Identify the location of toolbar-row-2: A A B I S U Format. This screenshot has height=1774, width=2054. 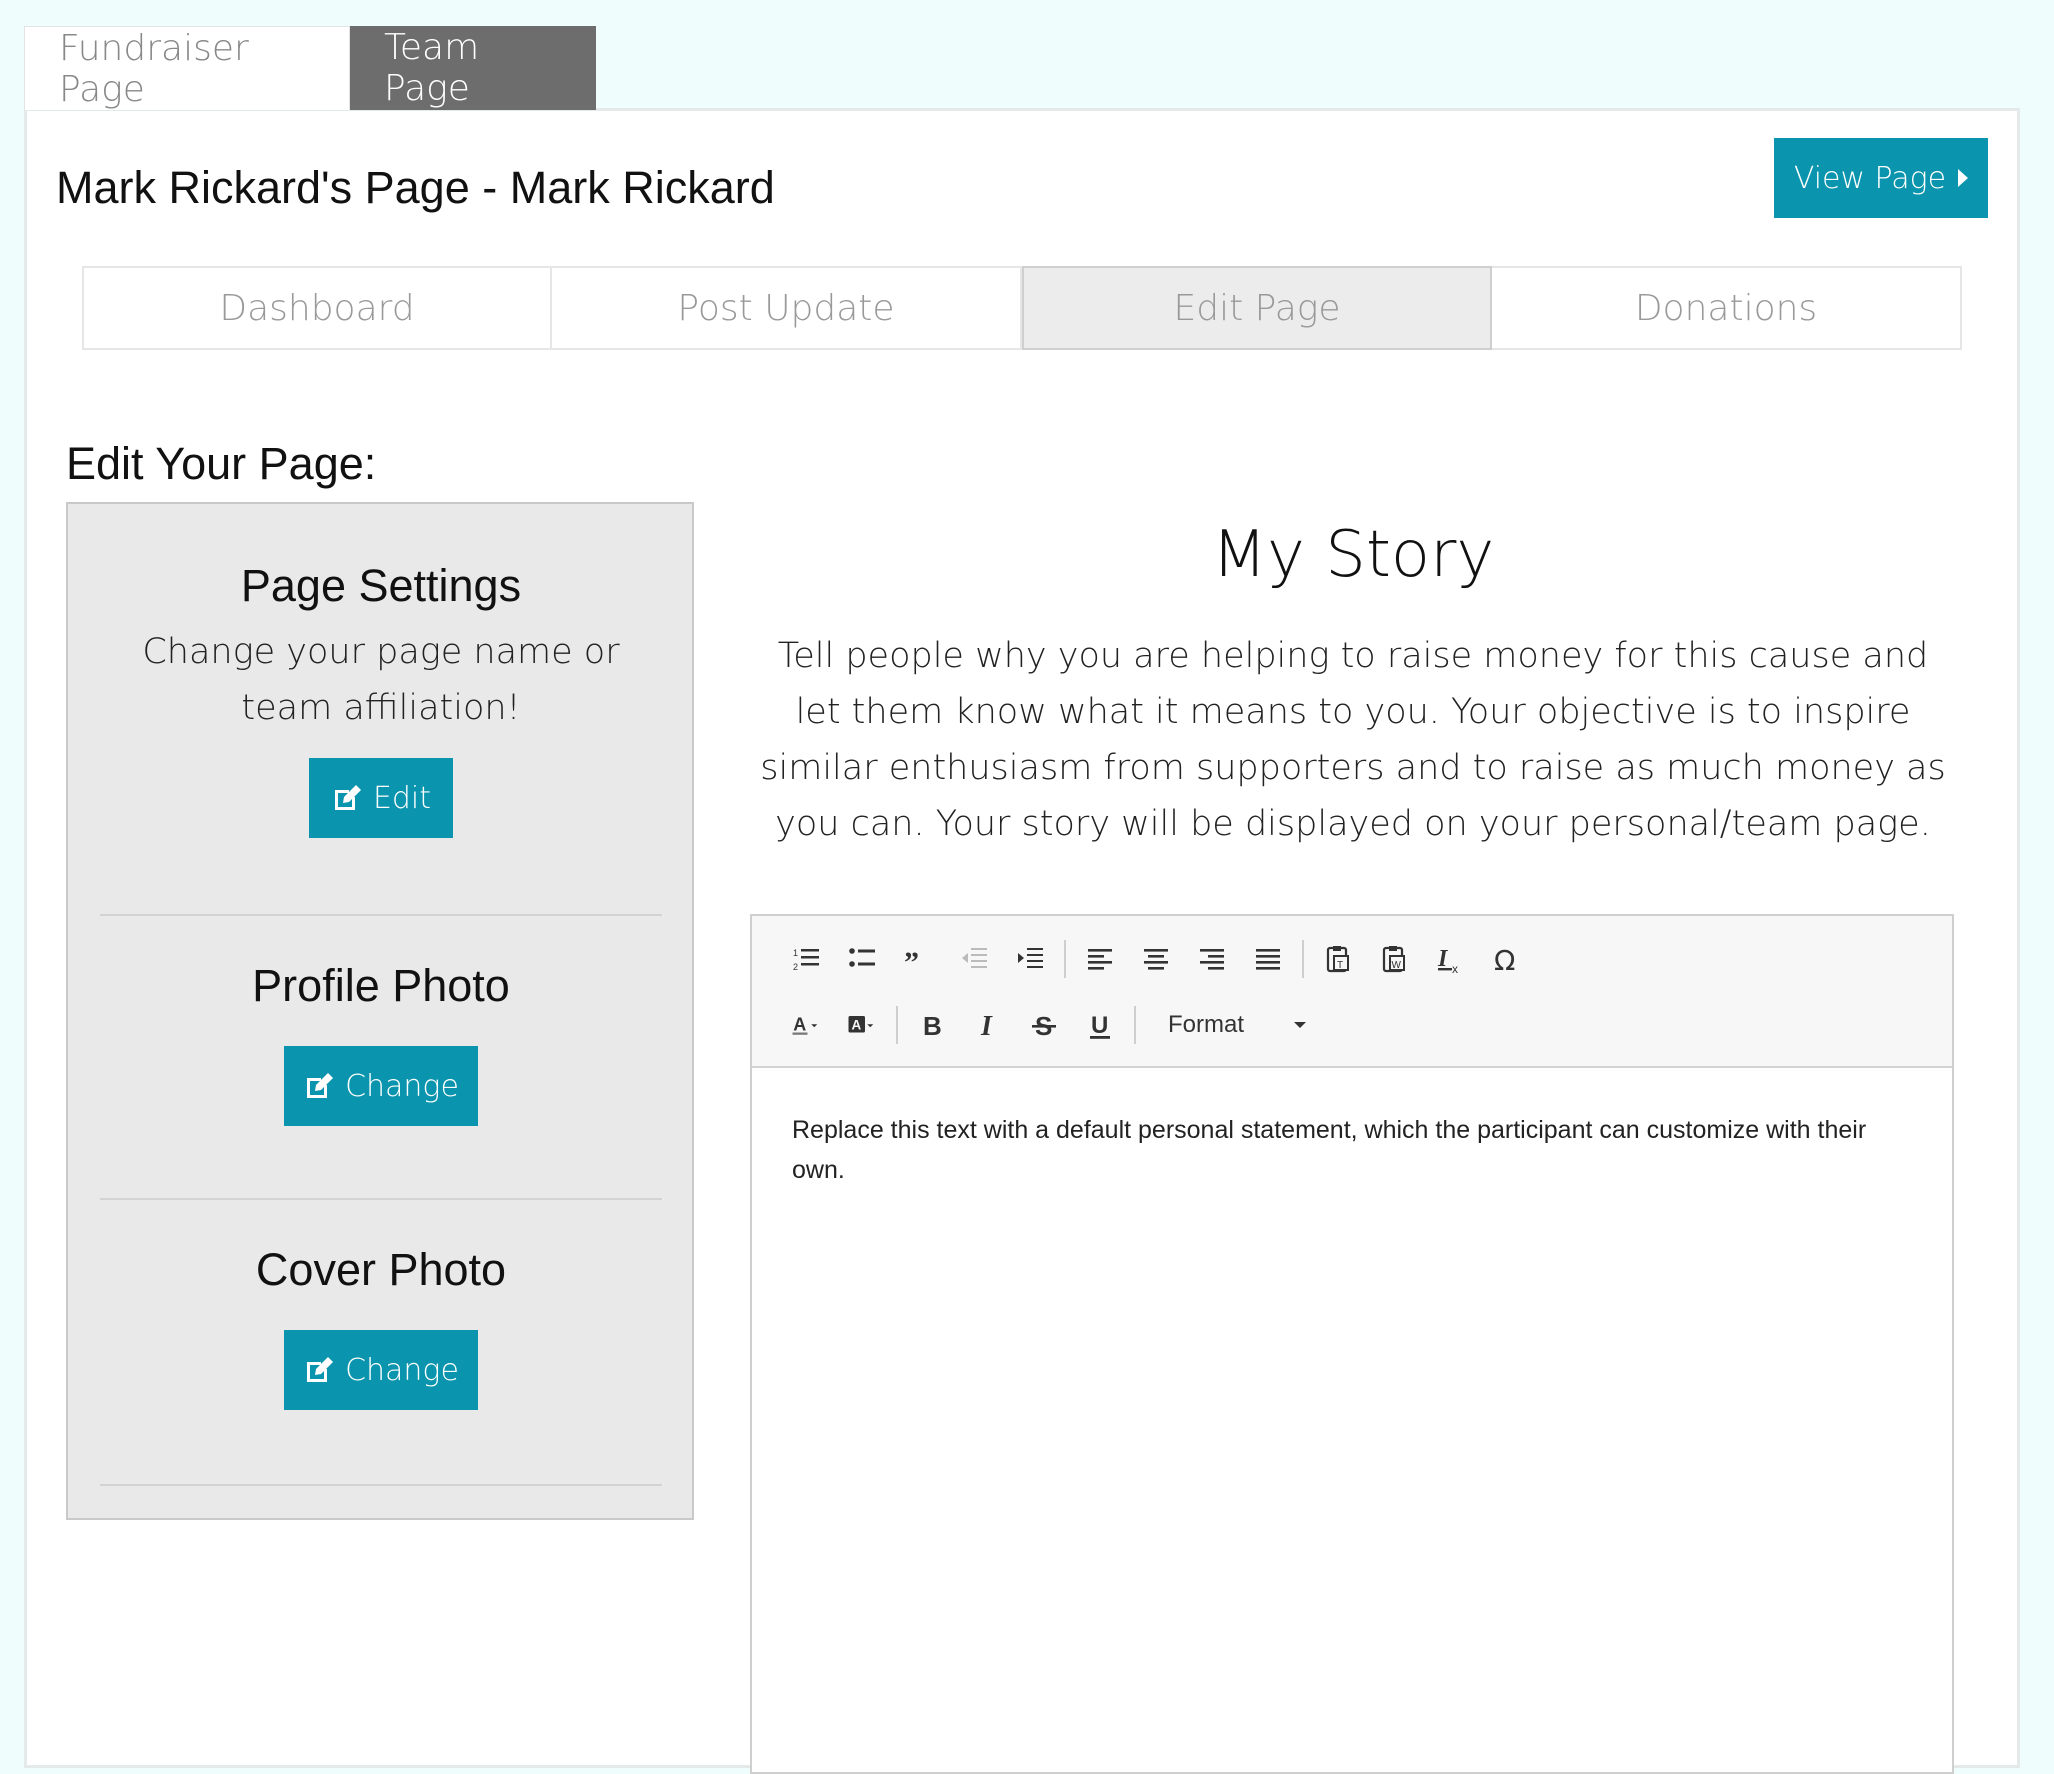
(1049, 1025).